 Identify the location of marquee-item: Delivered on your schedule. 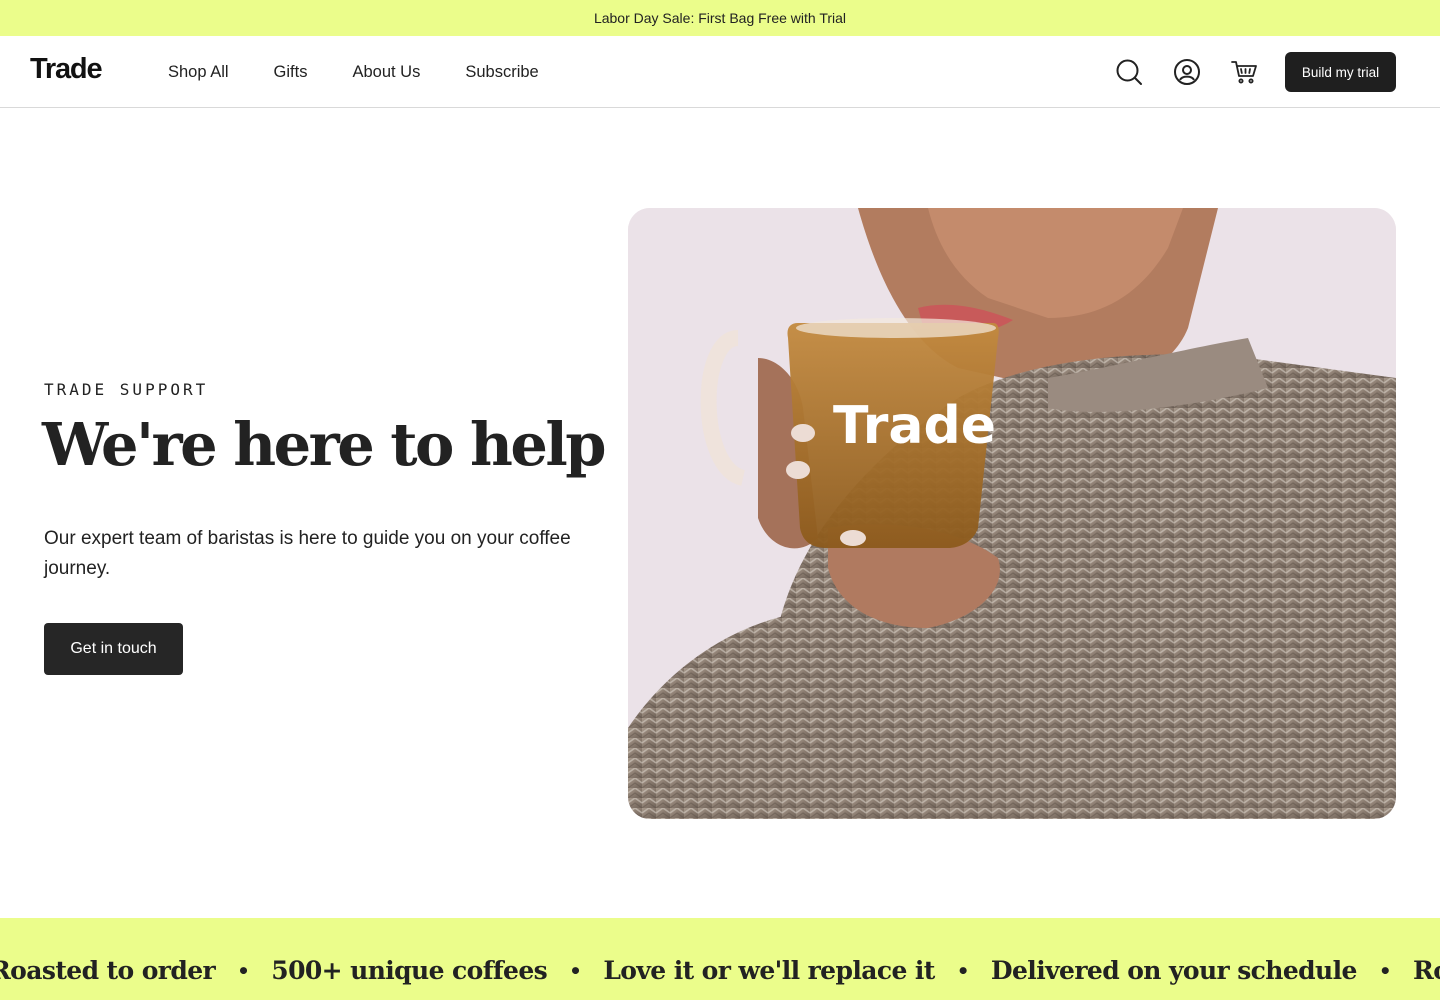
(1174, 970).